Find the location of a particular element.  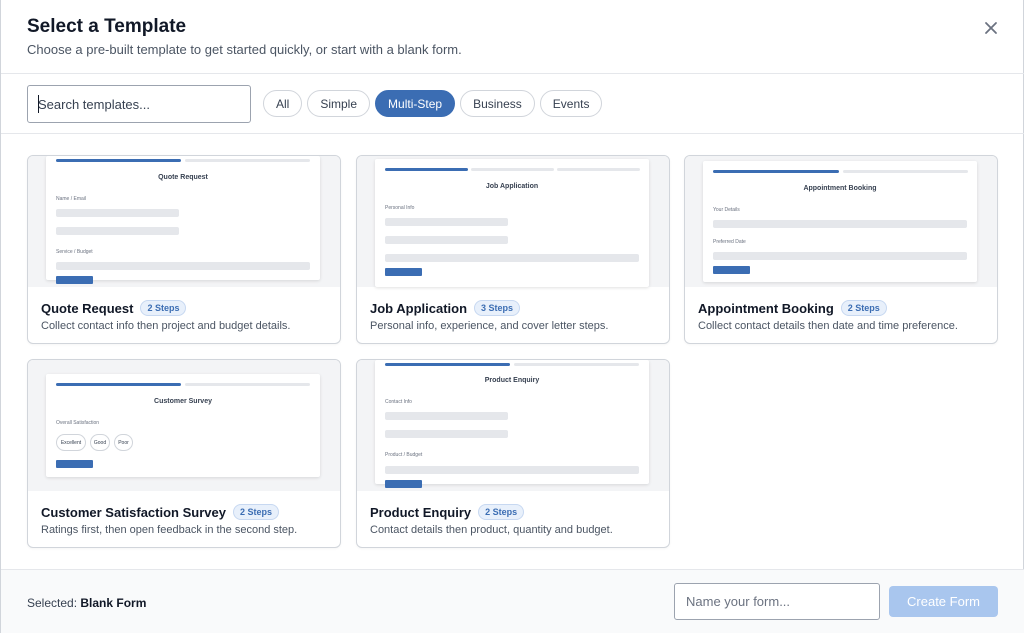

preview-label: Name / Email is located at coordinates (71, 199).